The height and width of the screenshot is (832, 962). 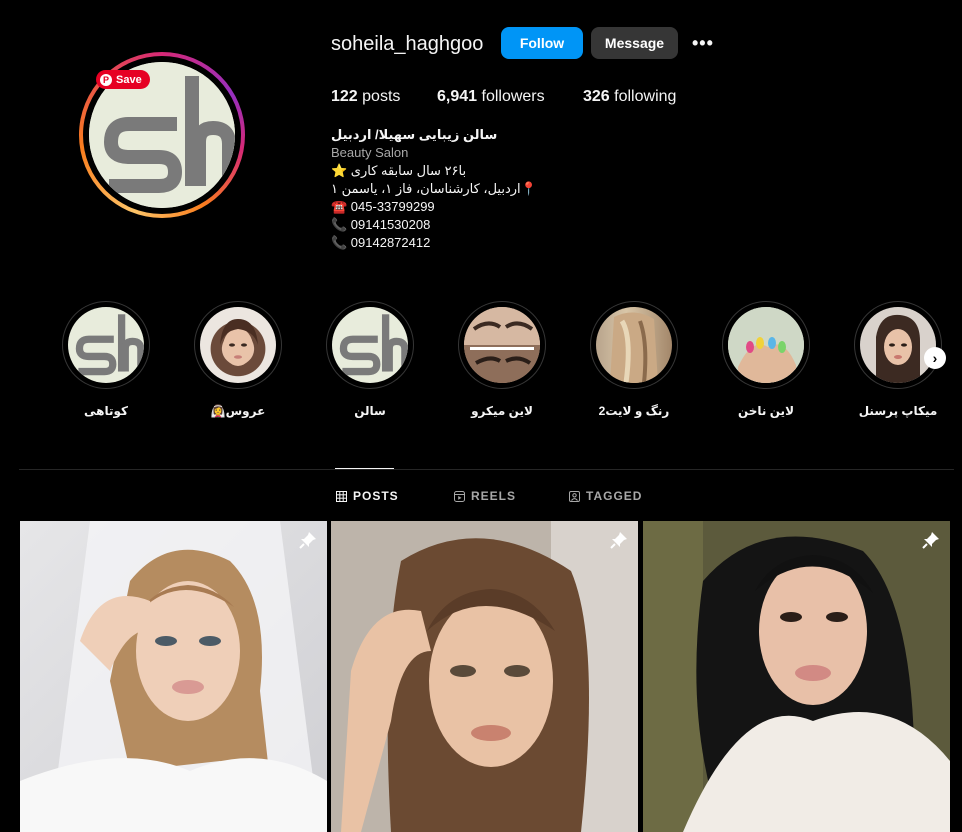 I want to click on followers-link: 6,941 followers, so click(x=491, y=97).